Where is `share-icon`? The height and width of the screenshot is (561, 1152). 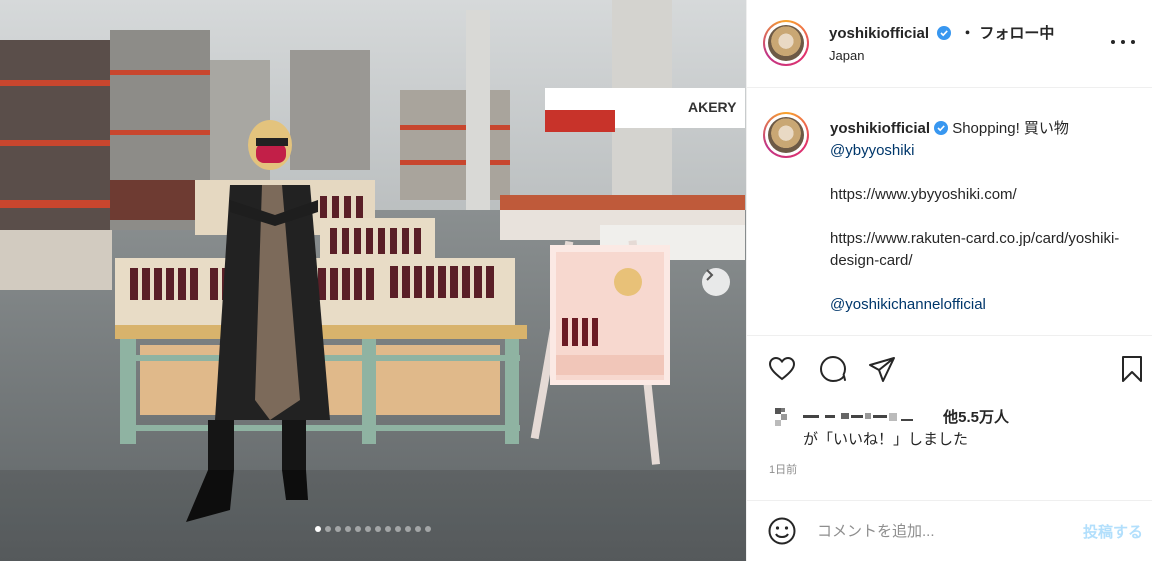 share-icon is located at coordinates (882, 369).